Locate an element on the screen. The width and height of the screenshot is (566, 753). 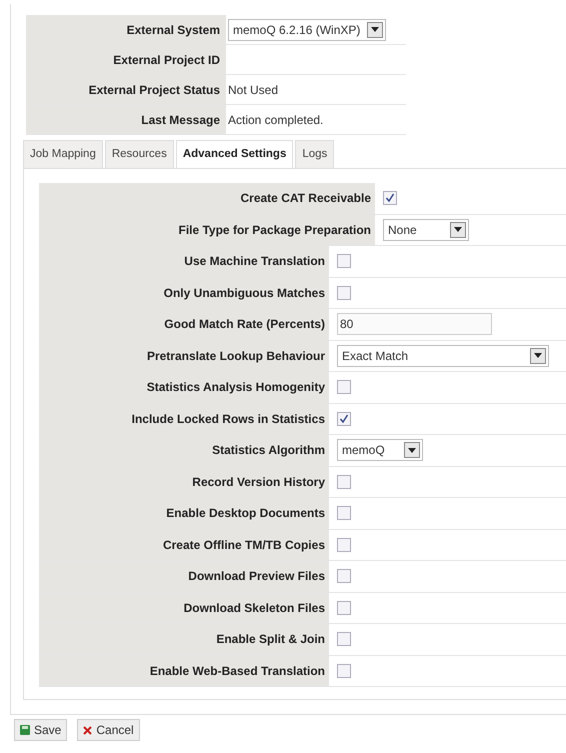
tab: Job Mapping is located at coordinates (63, 154).